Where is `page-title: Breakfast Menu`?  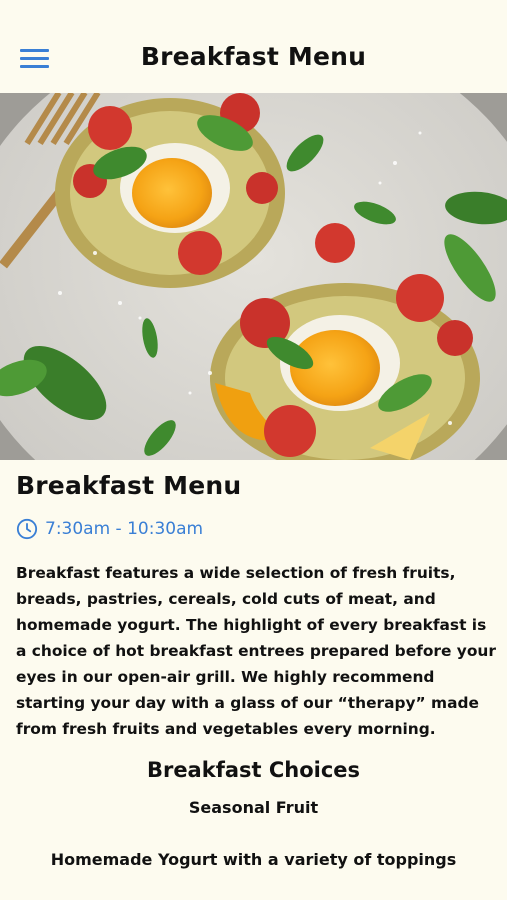
page-title: Breakfast Menu is located at coordinates (253, 56).